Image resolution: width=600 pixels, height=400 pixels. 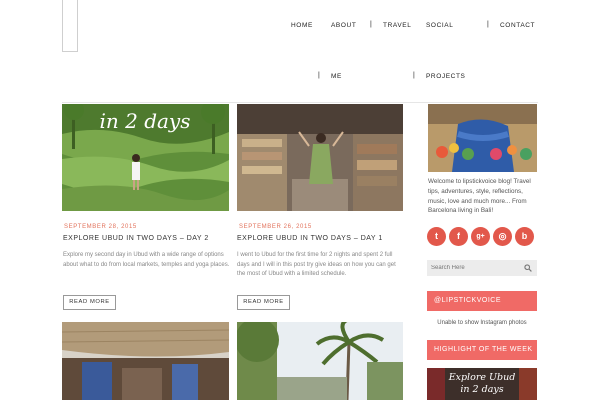 I want to click on twitter-icon: t, so click(x=436, y=236).